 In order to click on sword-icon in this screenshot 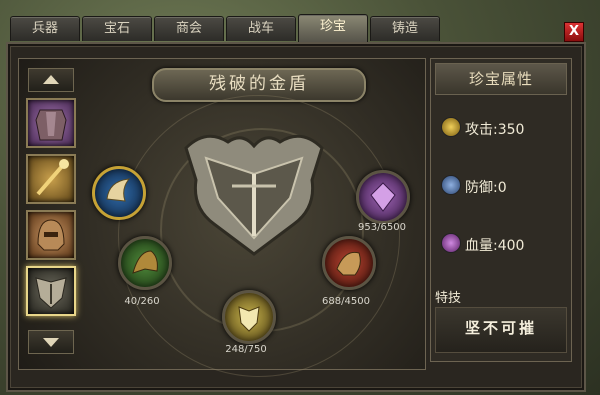, I will do `click(451, 127)`.